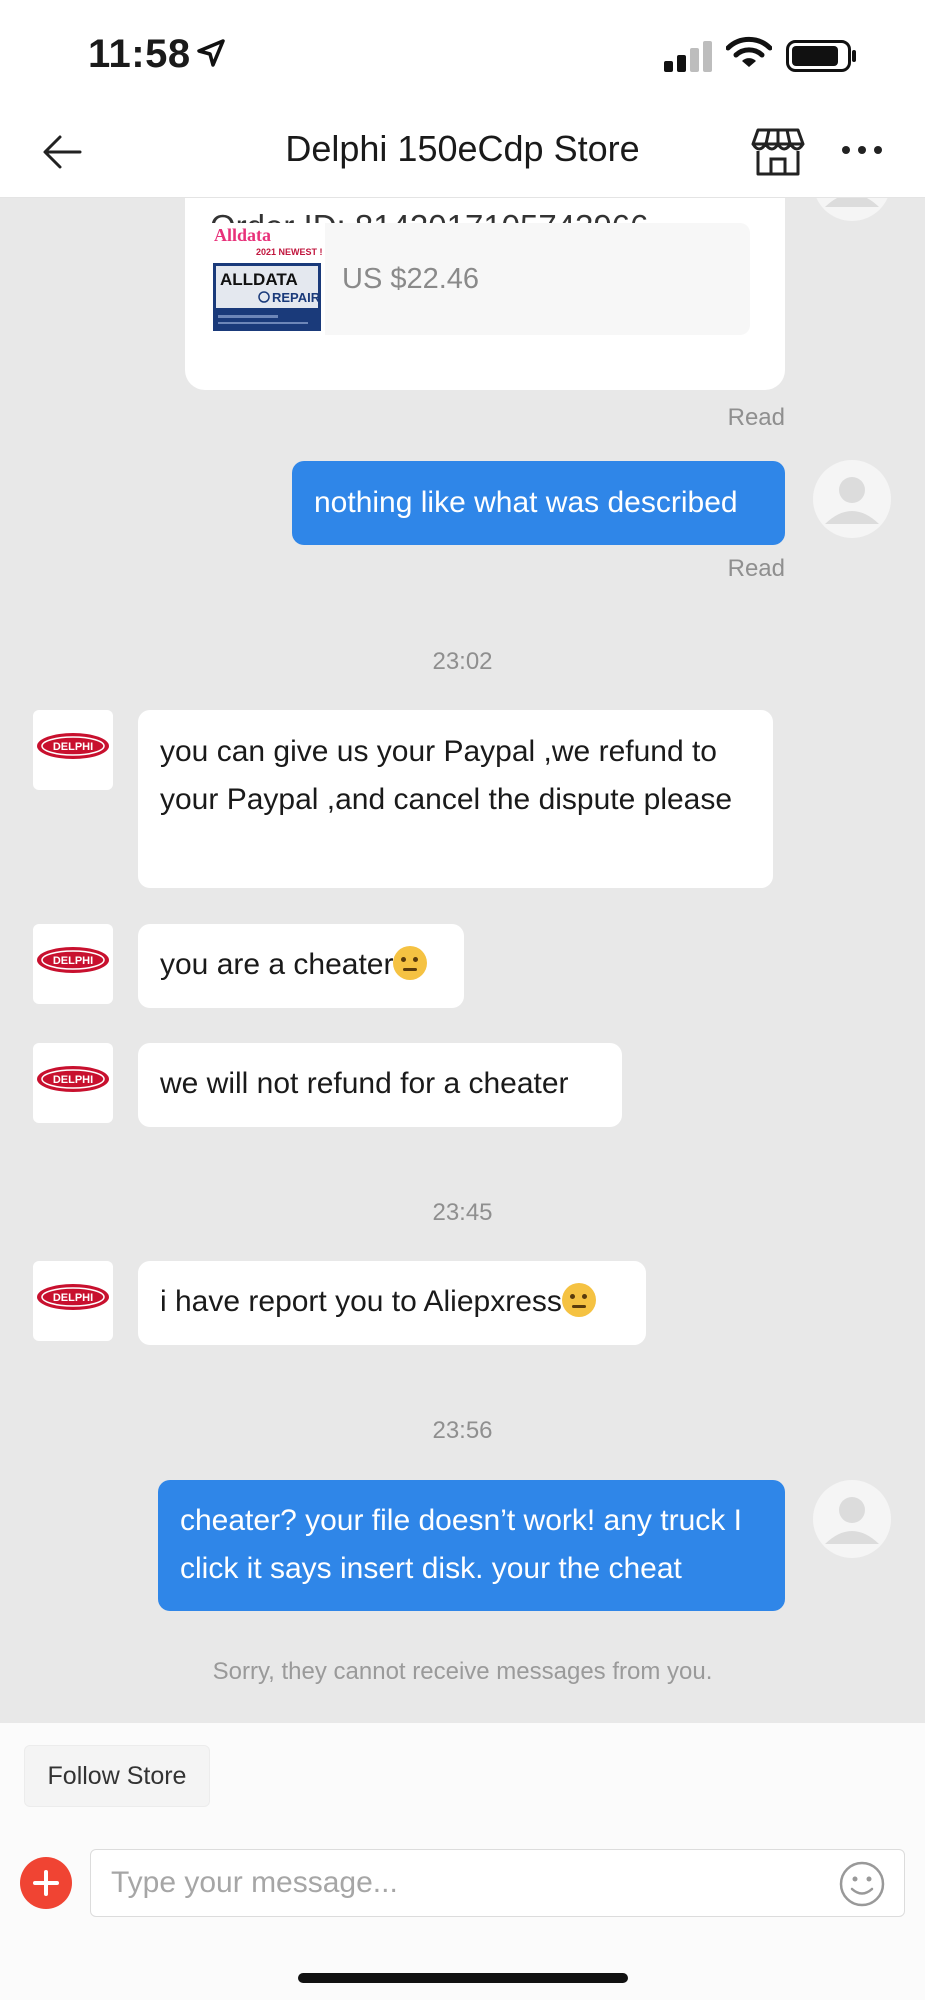 This screenshot has height=2000, width=925. What do you see at coordinates (211, 53) in the screenshot?
I see `location-arrow-icon` at bounding box center [211, 53].